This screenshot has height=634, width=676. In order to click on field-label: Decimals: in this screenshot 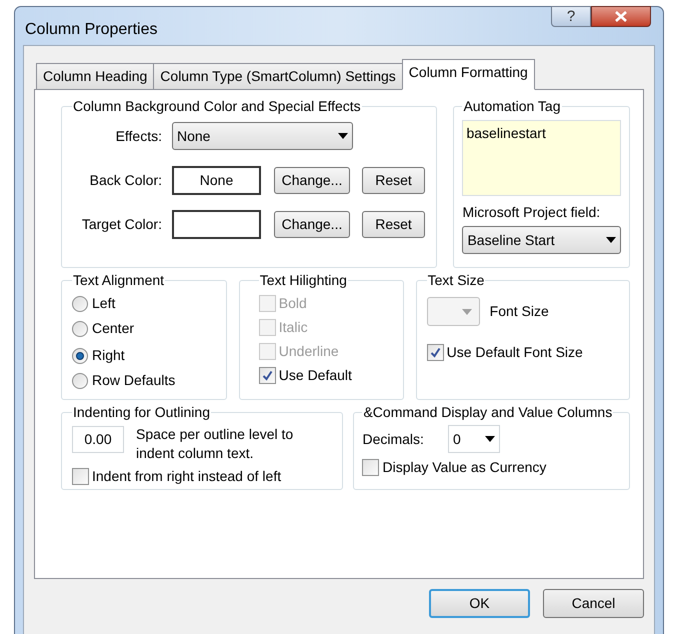, I will do `click(393, 439)`.